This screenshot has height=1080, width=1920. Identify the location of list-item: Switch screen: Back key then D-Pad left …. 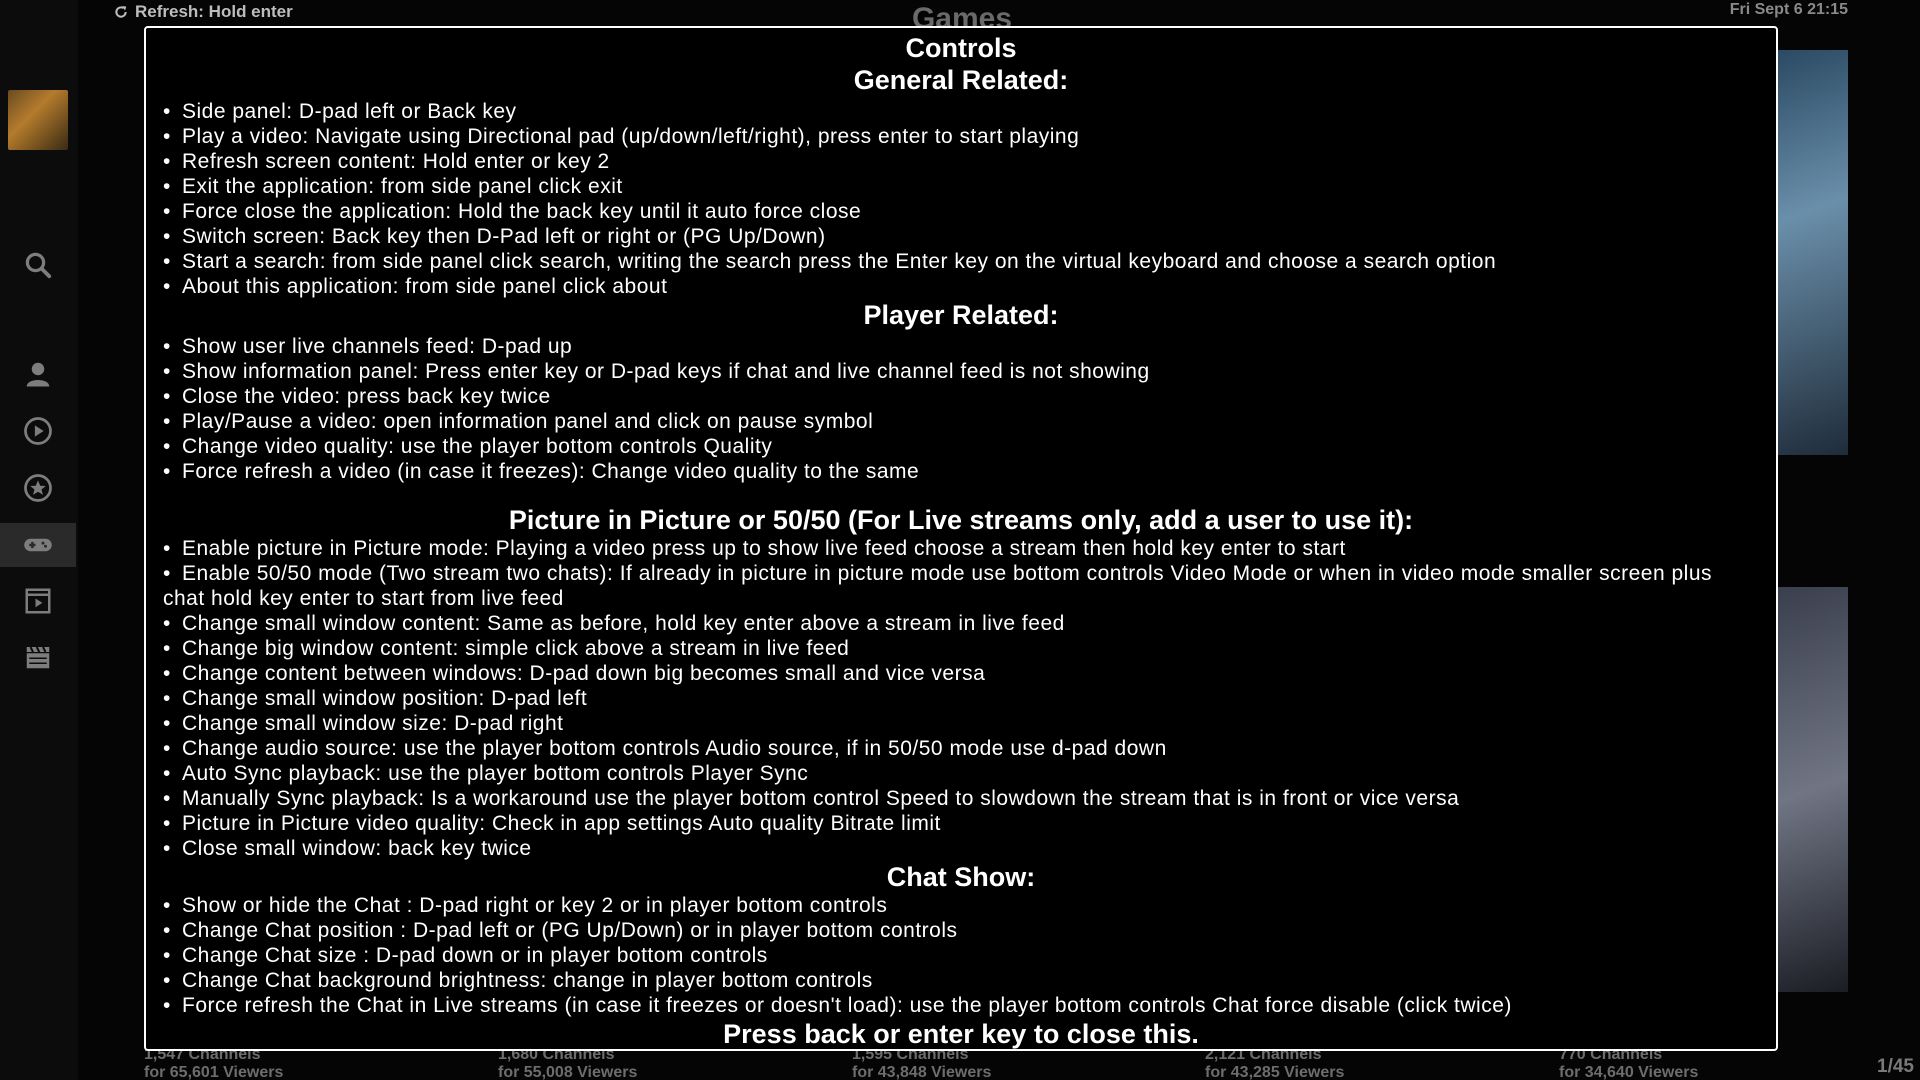
(961, 236).